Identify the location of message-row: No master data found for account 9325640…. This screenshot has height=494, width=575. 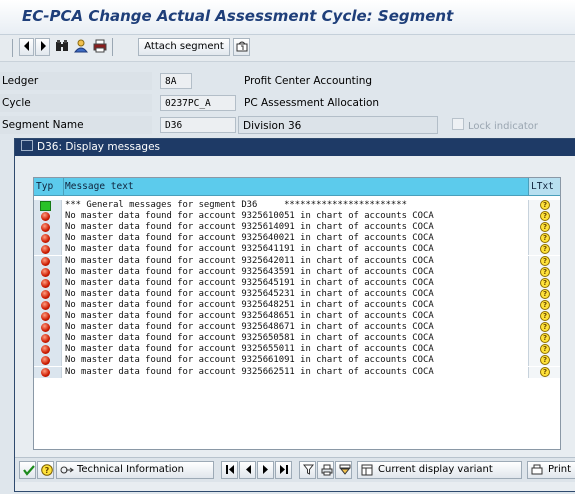
(297, 239).